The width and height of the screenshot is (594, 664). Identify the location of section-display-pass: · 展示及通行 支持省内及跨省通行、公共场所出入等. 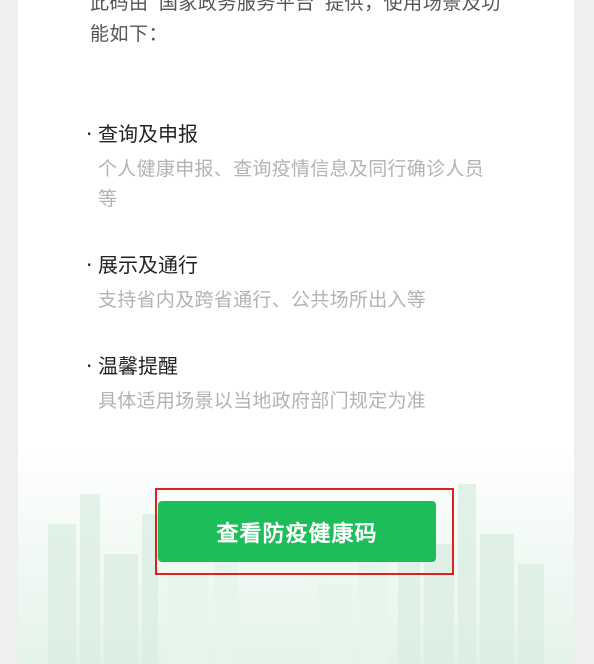
(301, 283).